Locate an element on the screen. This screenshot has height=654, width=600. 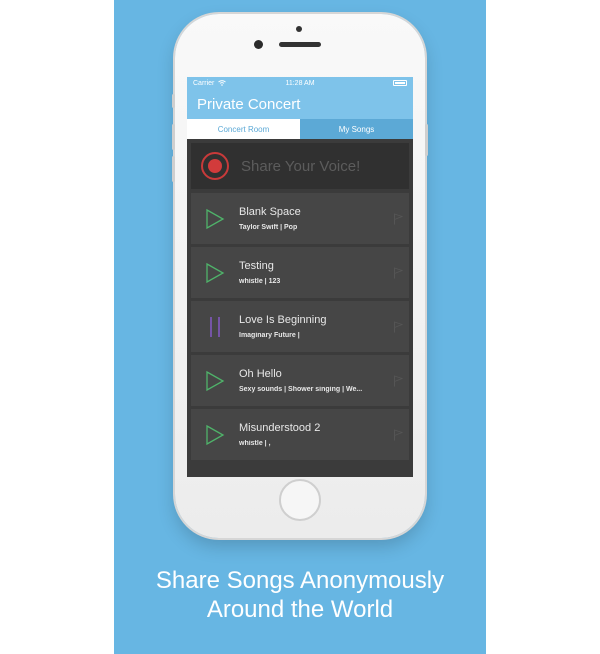
home-button is located at coordinates (300, 500).